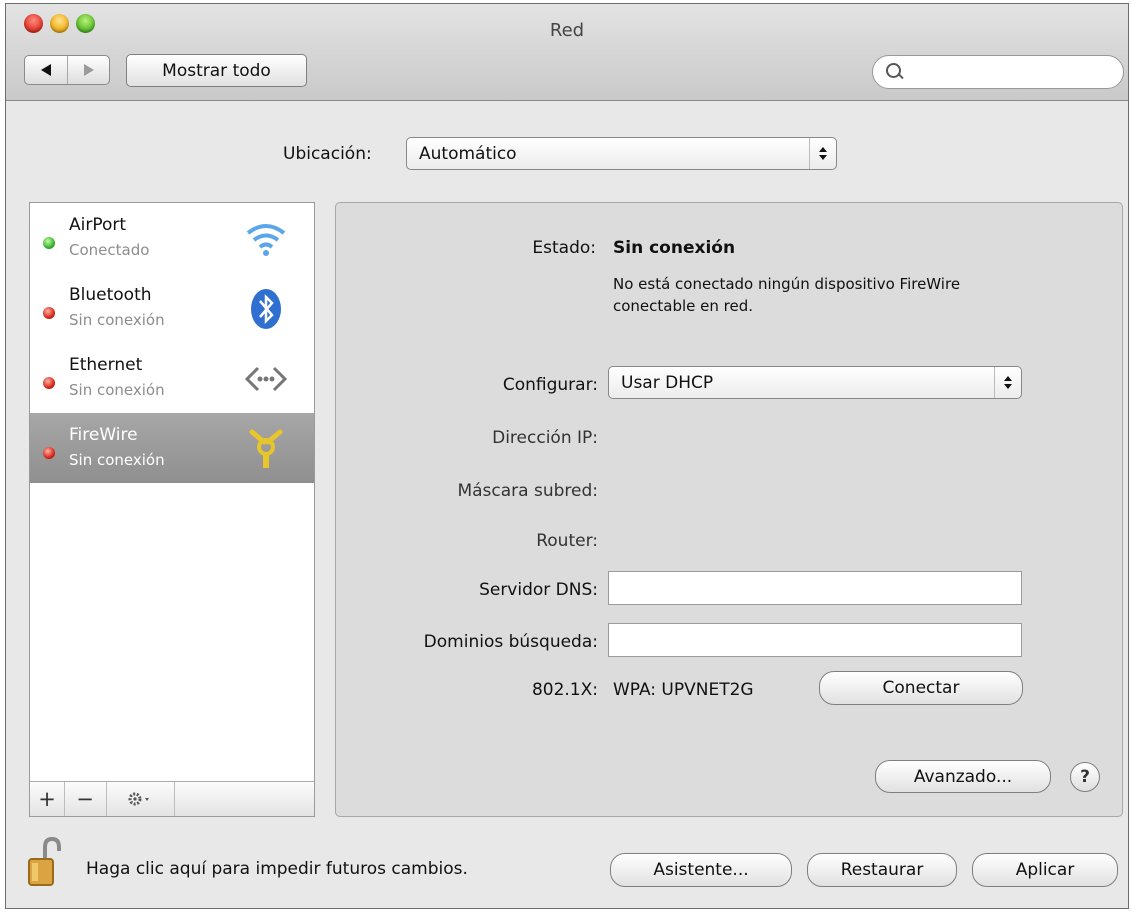 The height and width of the screenshot is (912, 1132). Describe the element at coordinates (510, 642) in the screenshot. I see `search-domains-label: Dominios búsqueda:` at that location.